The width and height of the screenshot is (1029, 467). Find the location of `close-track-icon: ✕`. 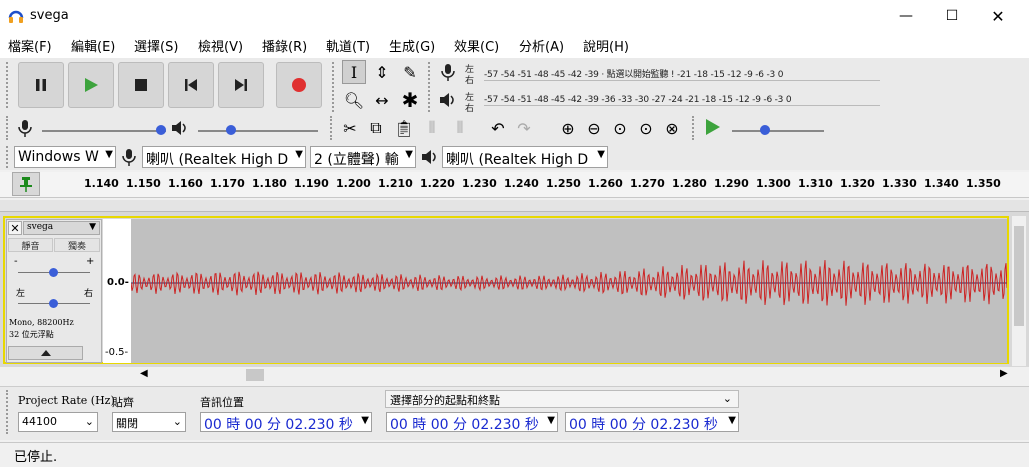

close-track-icon: ✕ is located at coordinates (15, 228).